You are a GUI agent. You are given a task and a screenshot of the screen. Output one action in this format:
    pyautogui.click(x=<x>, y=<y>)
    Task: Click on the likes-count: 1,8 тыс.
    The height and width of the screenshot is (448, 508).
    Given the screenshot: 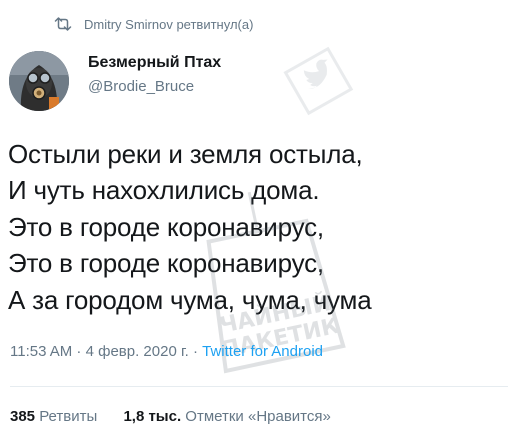 What is the action you would take?
    pyautogui.click(x=152, y=416)
    